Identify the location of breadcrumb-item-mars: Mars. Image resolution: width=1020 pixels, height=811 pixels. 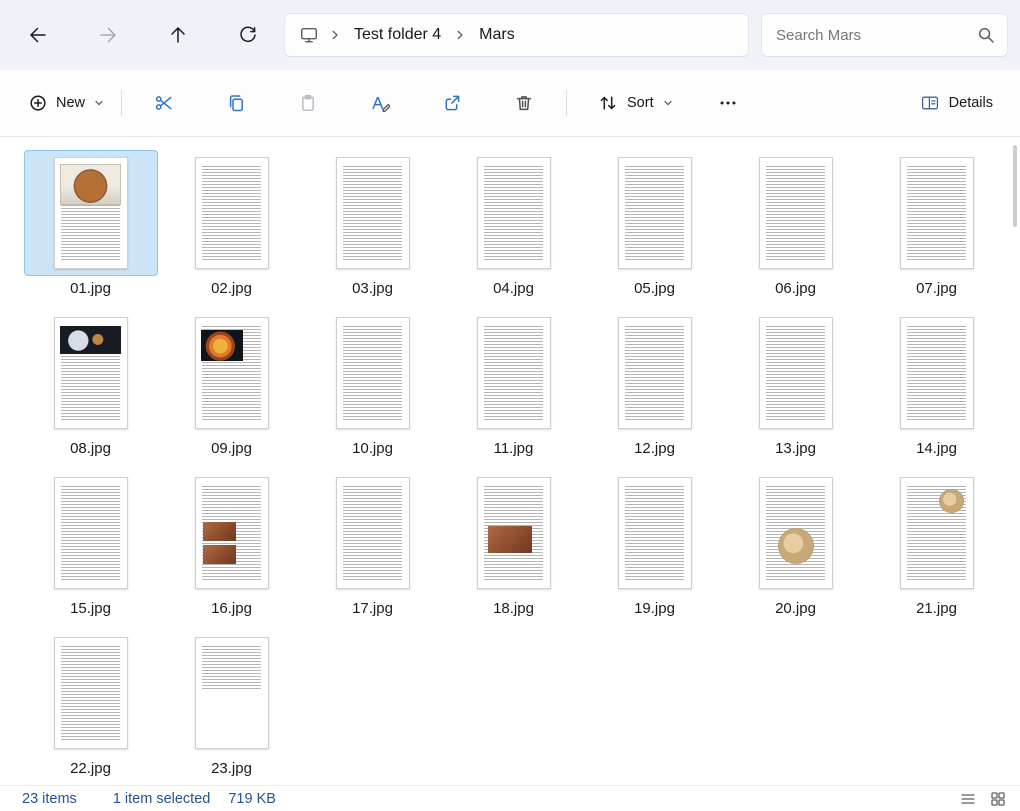
(497, 35).